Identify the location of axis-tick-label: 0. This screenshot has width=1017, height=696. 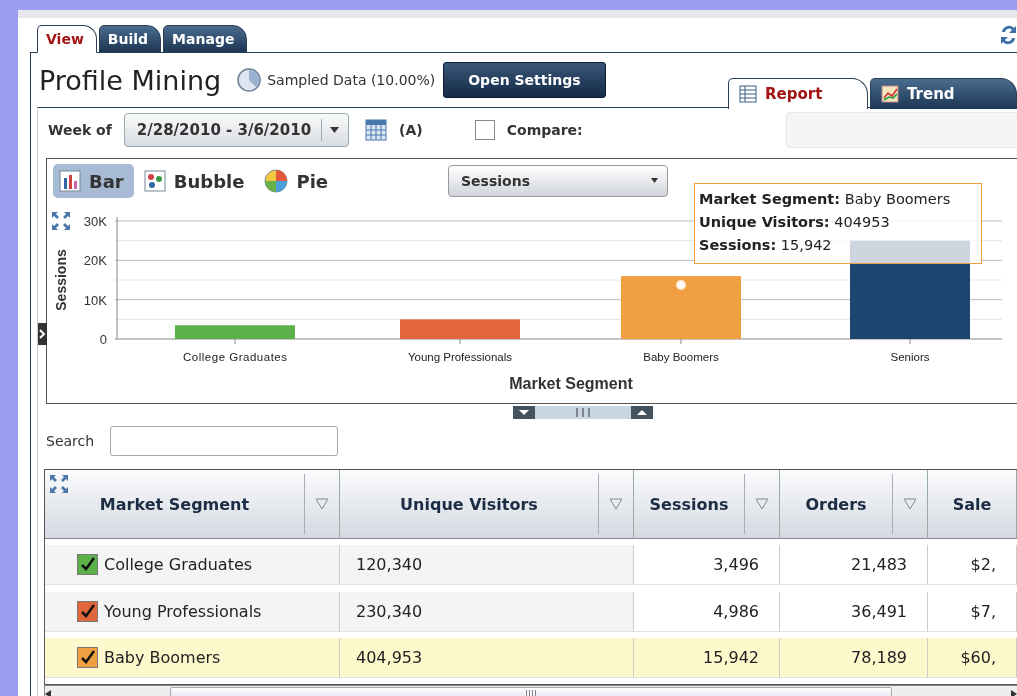
(103, 339).